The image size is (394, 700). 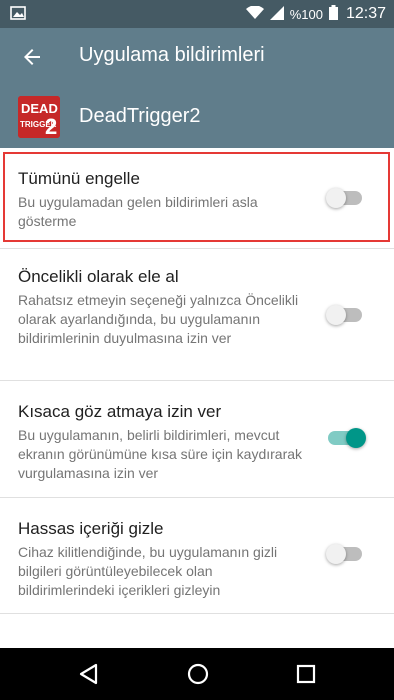 I want to click on priority-toggle, so click(x=345, y=315).